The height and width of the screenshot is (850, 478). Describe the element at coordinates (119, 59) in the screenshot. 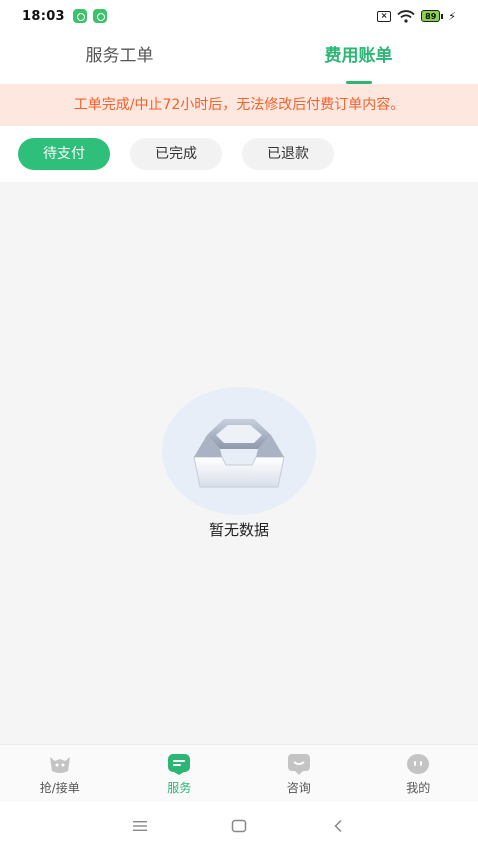

I see `tab-service-orders: 服务工单` at that location.